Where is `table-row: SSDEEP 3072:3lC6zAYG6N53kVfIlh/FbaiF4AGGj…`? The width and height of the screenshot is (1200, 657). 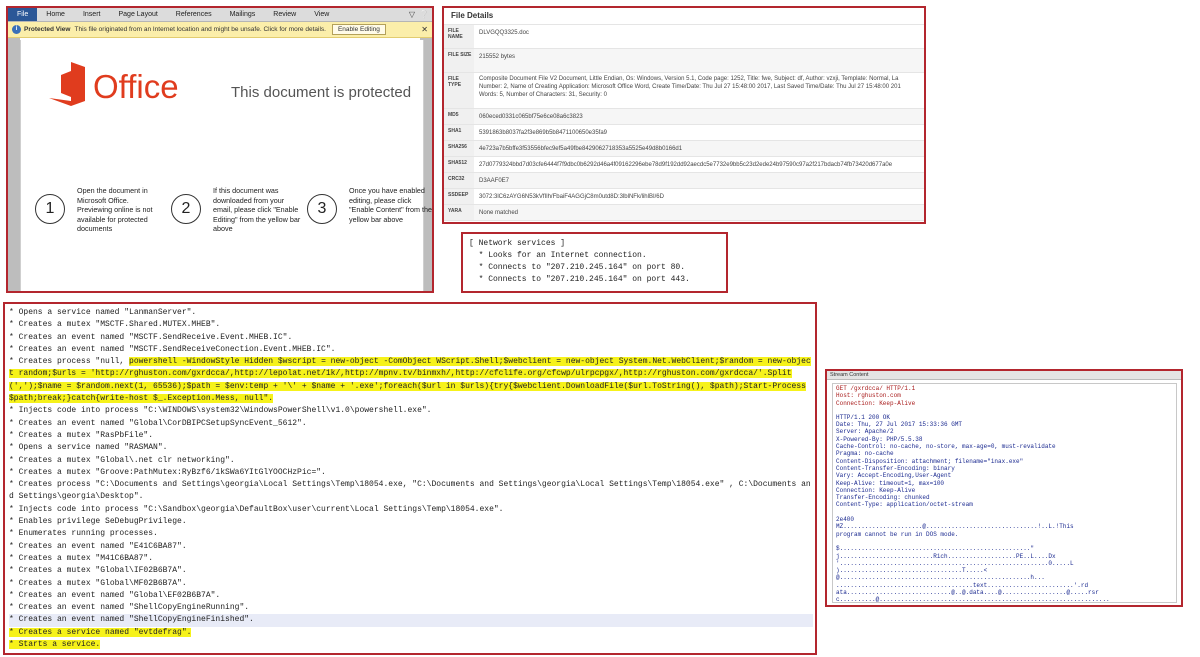 table-row: SSDEEP 3072:3lC6zAYG6N53kVfIlh/FbaiF4AGGj… is located at coordinates (684, 197).